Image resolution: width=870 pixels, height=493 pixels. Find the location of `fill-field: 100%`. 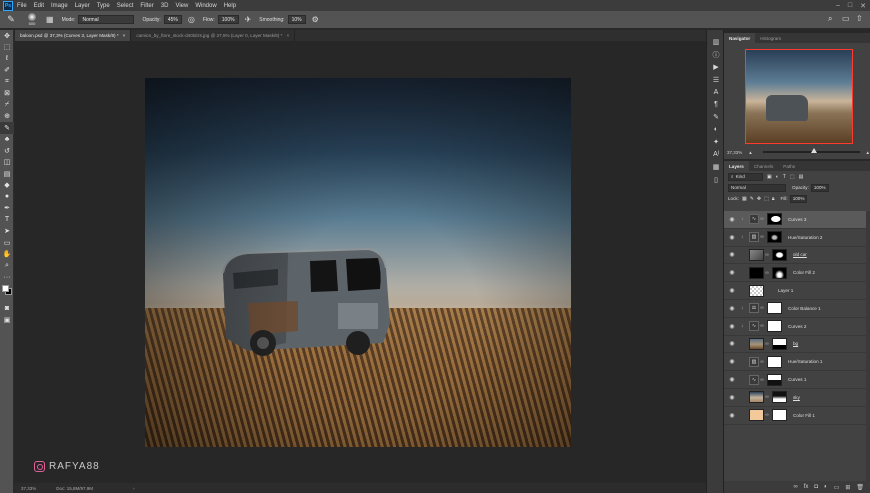

fill-field: 100% is located at coordinates (798, 198).